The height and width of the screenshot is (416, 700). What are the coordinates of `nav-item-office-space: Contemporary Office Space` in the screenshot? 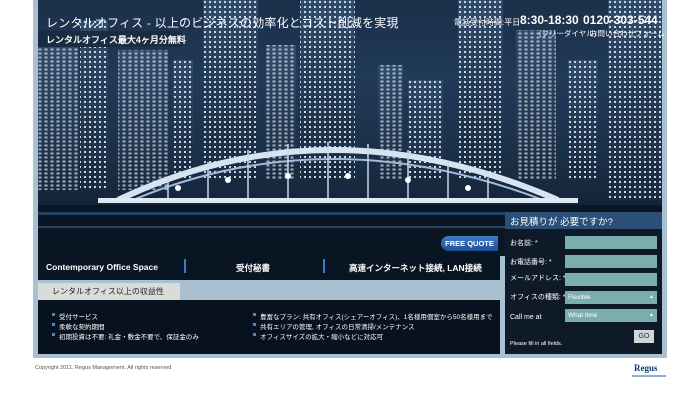 It's located at (102, 267).